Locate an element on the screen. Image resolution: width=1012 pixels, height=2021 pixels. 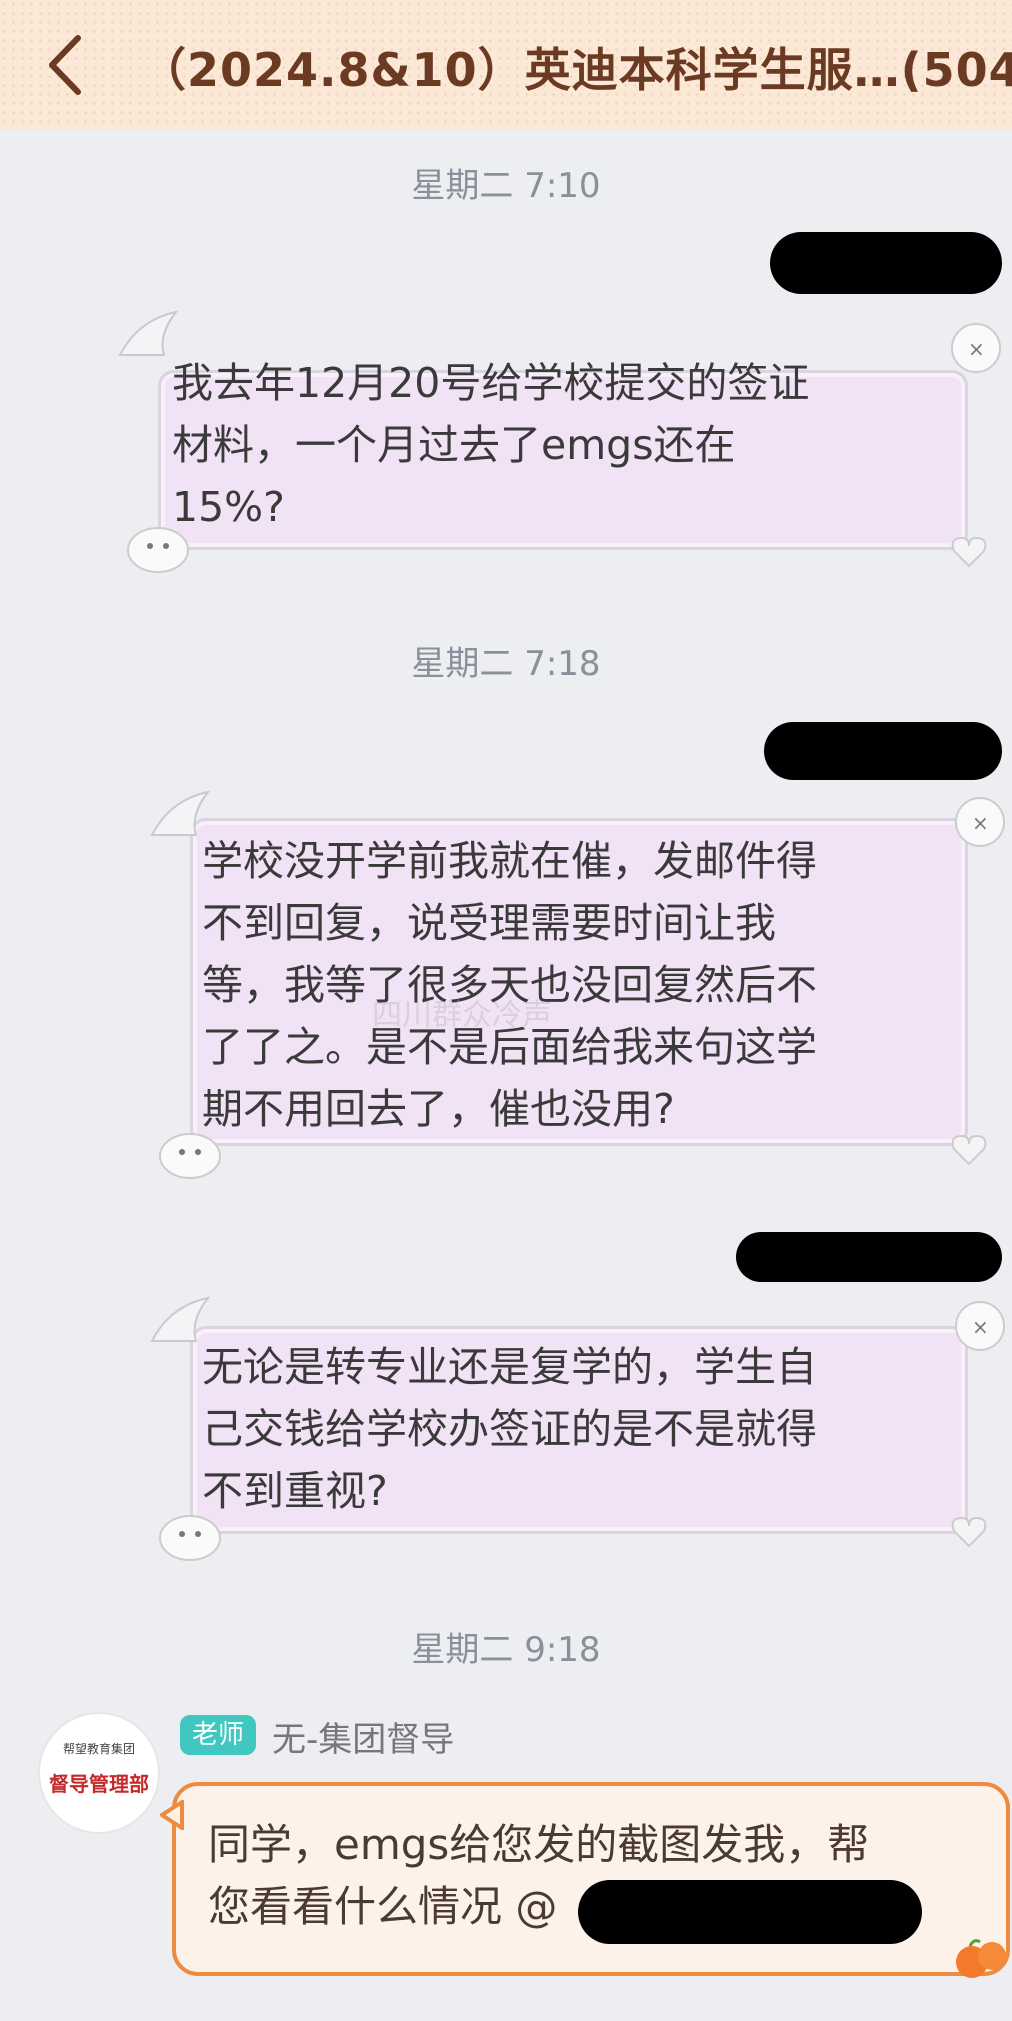
timestamp: 星期二 7:18 is located at coordinates (506, 664).